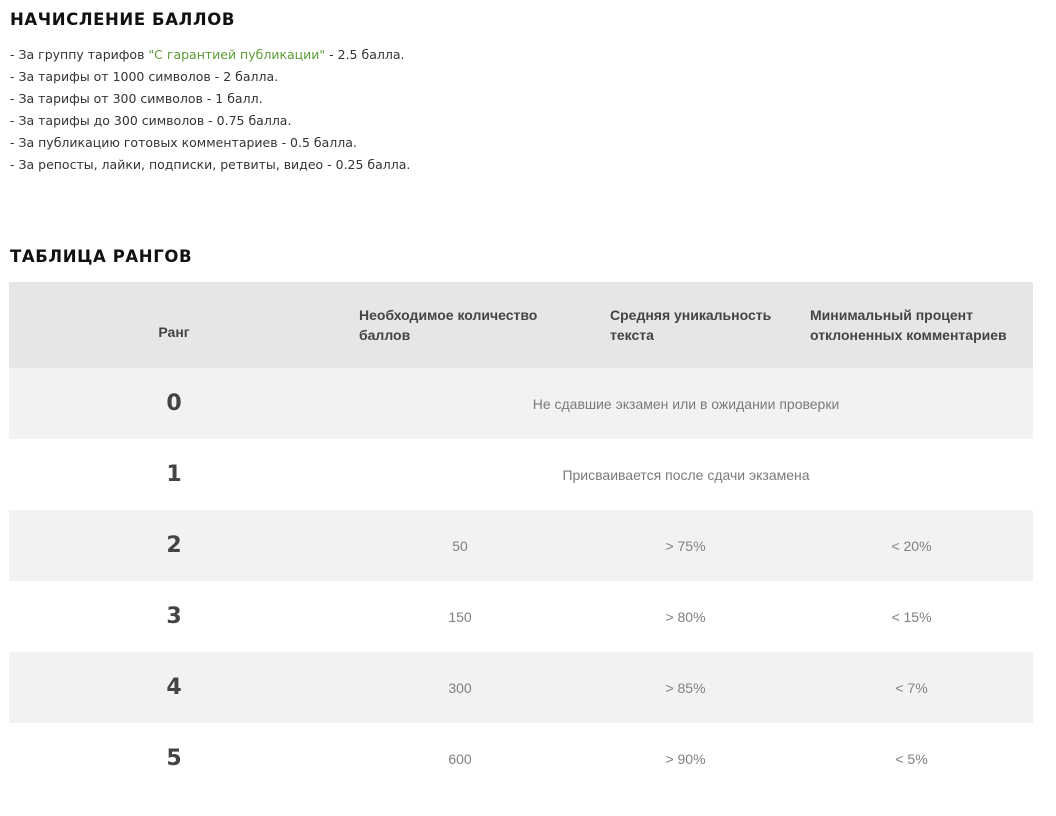  Describe the element at coordinates (686, 474) in the screenshot. I see `rank-note: Присваивается после сдачи экзамена` at that location.